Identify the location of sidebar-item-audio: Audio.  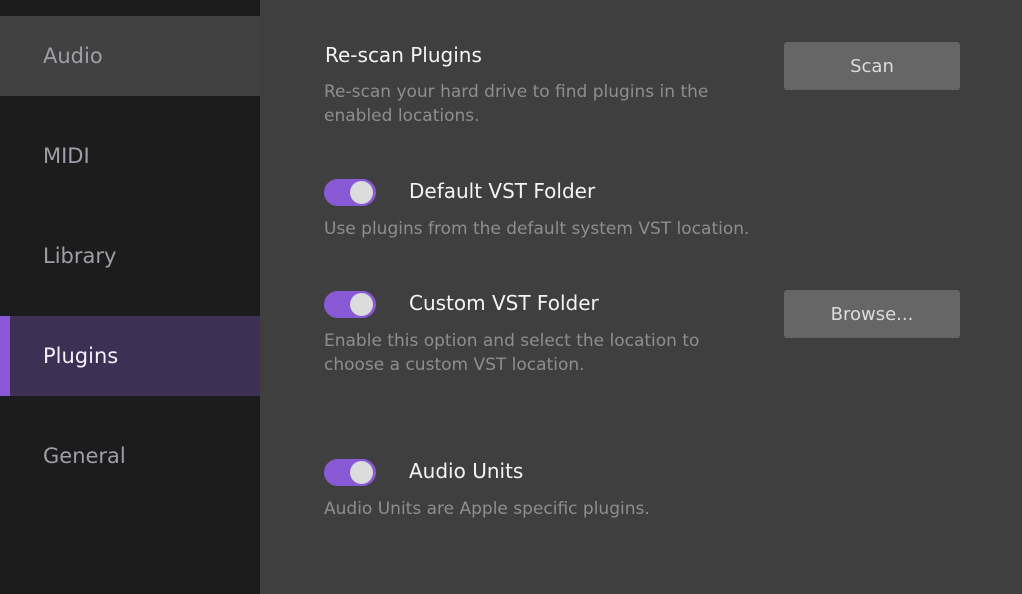
(130, 56).